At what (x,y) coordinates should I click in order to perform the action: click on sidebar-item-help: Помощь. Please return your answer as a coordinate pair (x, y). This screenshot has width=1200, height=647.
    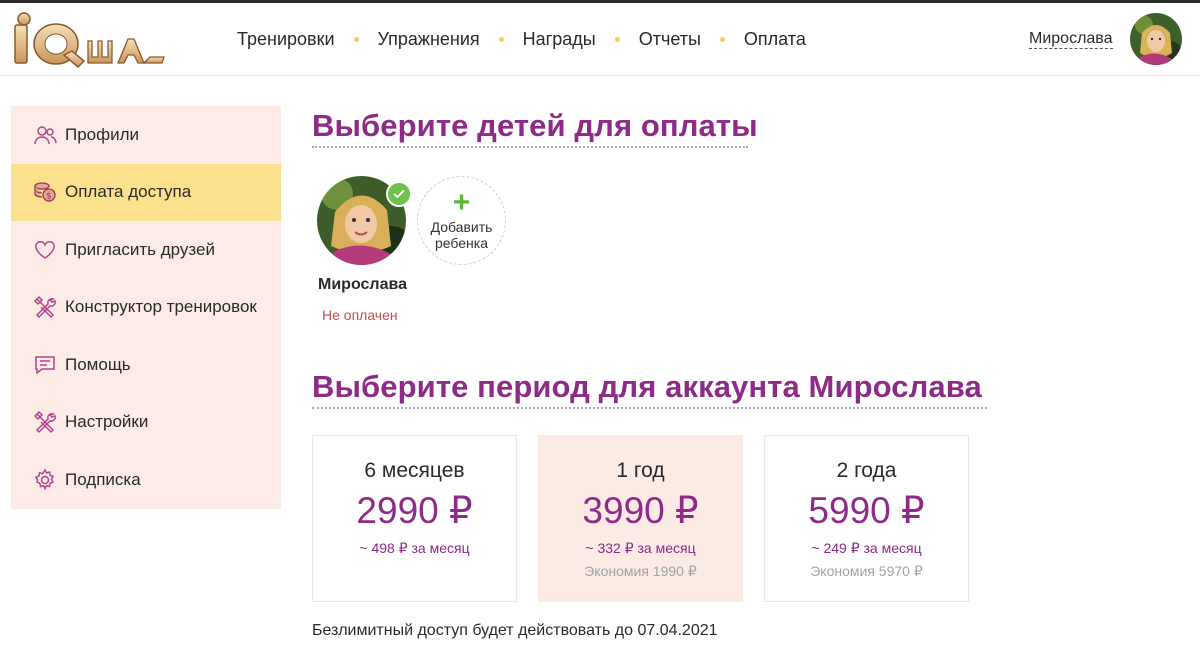
    Looking at the image, I should click on (146, 365).